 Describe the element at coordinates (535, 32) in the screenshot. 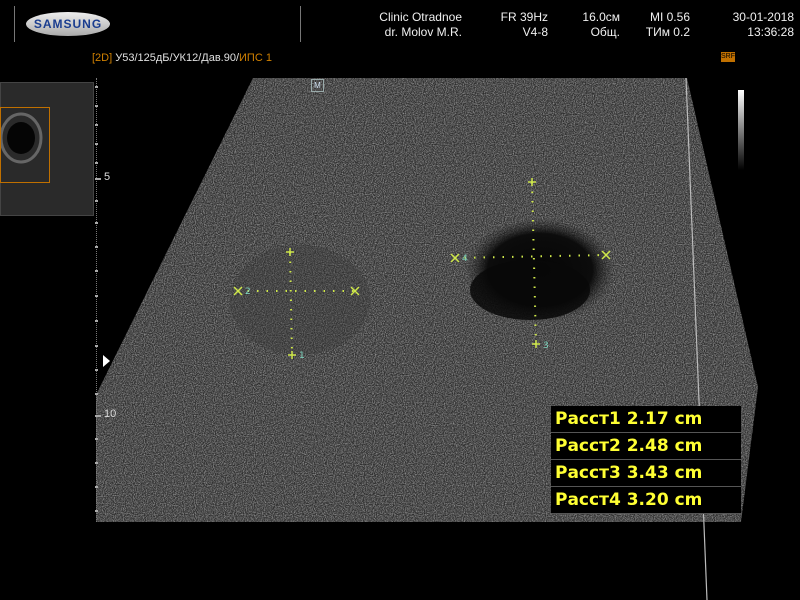

I see `probe-name: V4-8` at that location.